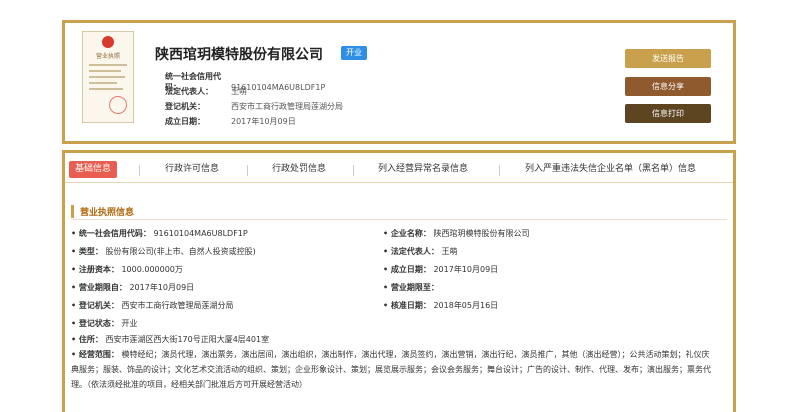 Image resolution: width=800 pixels, height=412 pixels. Describe the element at coordinates (423, 169) in the screenshot. I see `tab-abnormal-operation: 列入经营异常名录信息` at that location.